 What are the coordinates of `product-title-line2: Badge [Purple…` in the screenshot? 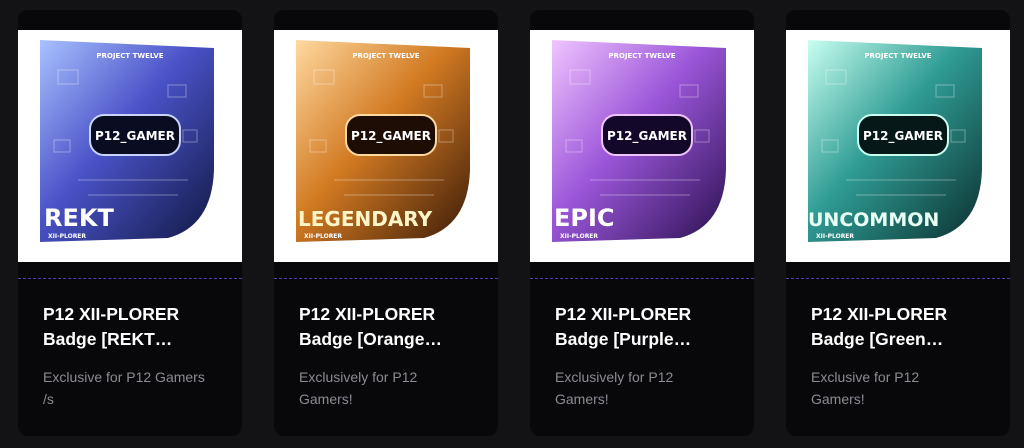 It's located at (623, 339).